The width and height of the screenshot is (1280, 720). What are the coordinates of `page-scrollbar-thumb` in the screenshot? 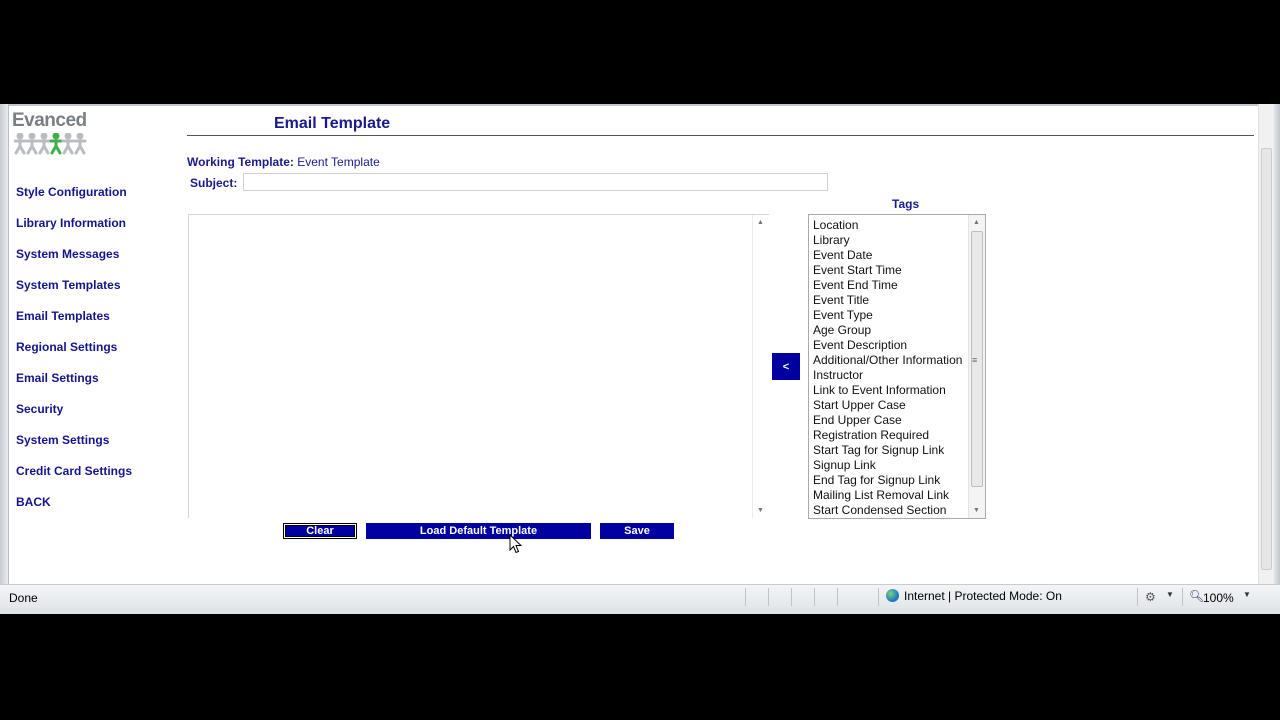 It's located at (1266, 359).